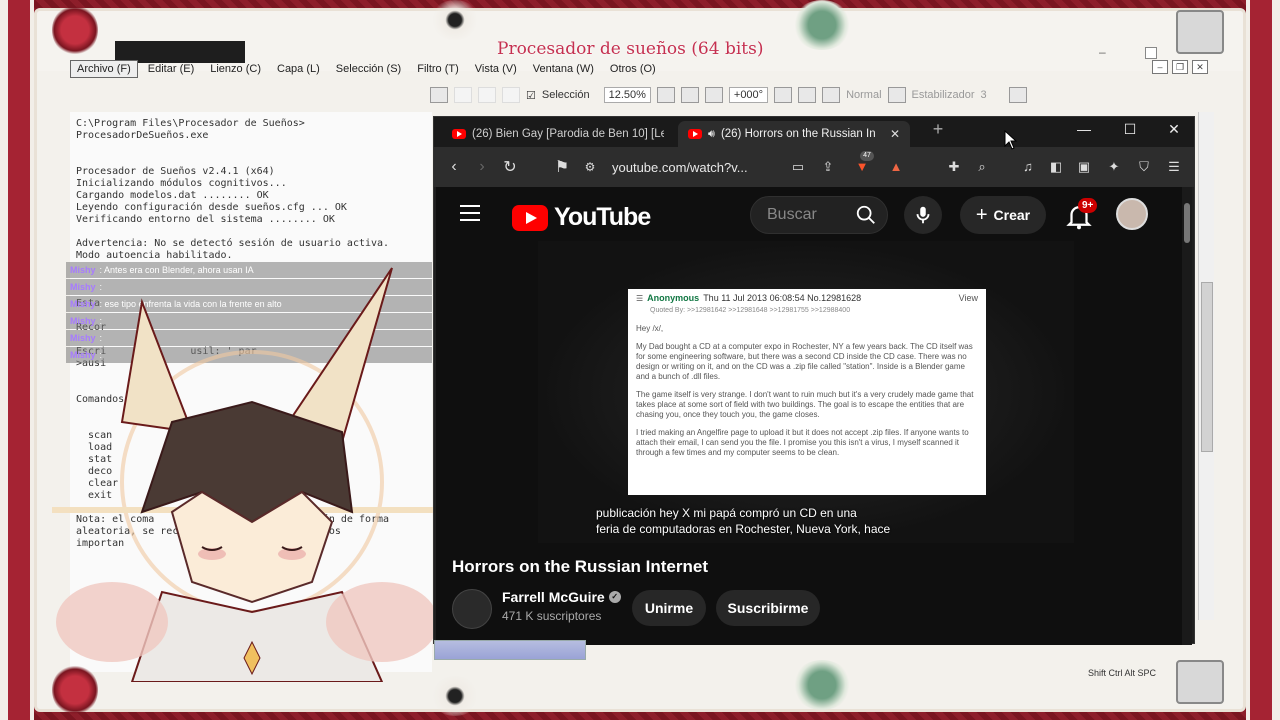 The width and height of the screenshot is (1280, 720). What do you see at coordinates (590, 167) in the screenshot?
I see `site-info-icon: ⚙` at bounding box center [590, 167].